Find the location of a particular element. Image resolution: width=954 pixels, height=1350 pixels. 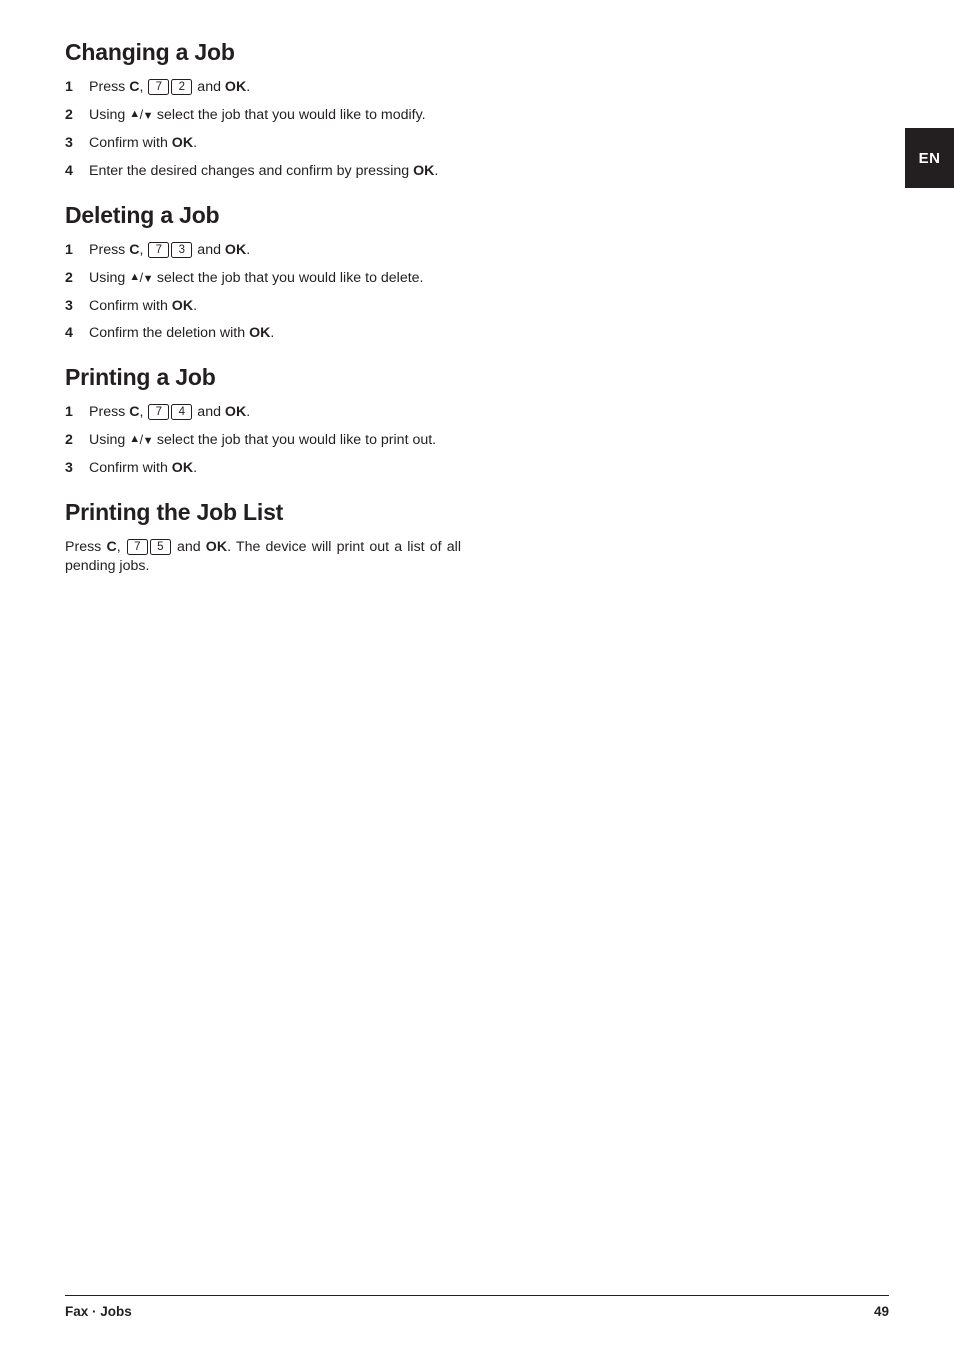

step-item: 4 Confirm the deletion with OK. is located at coordinates (263, 333).